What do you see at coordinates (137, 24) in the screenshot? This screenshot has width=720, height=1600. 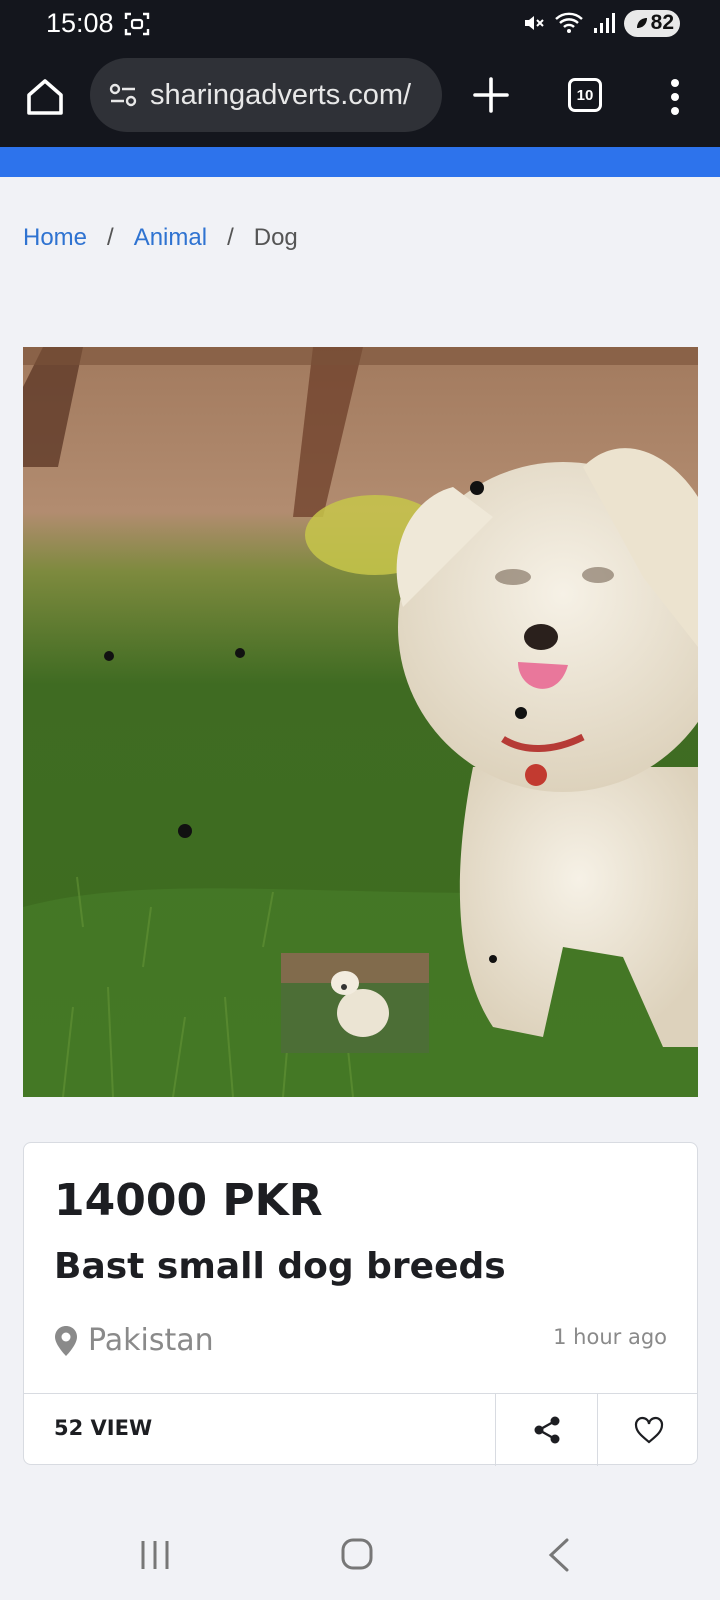 I see `screenshot-icon` at bounding box center [137, 24].